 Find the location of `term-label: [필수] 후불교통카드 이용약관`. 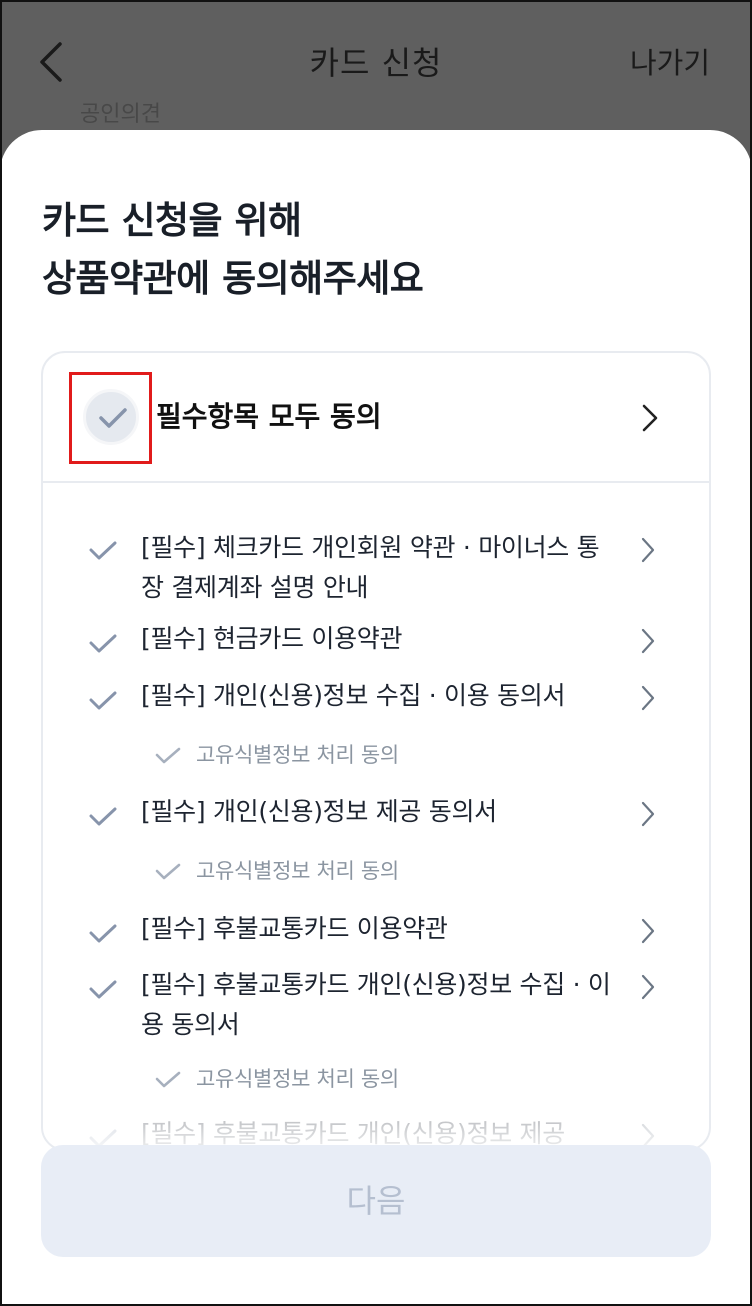

term-label: [필수] 후불교통카드 이용약관 is located at coordinates (294, 928).